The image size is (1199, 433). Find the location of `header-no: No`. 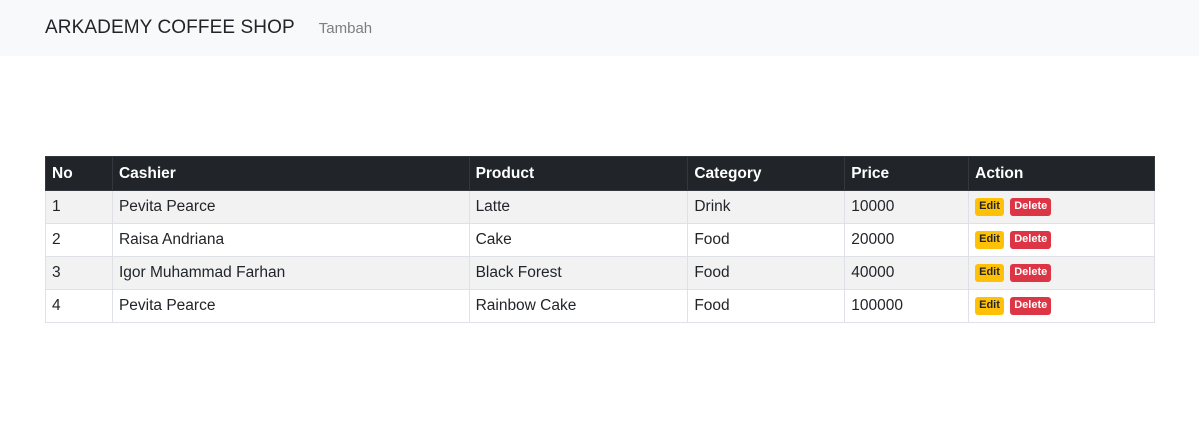

header-no: No is located at coordinates (79, 173).